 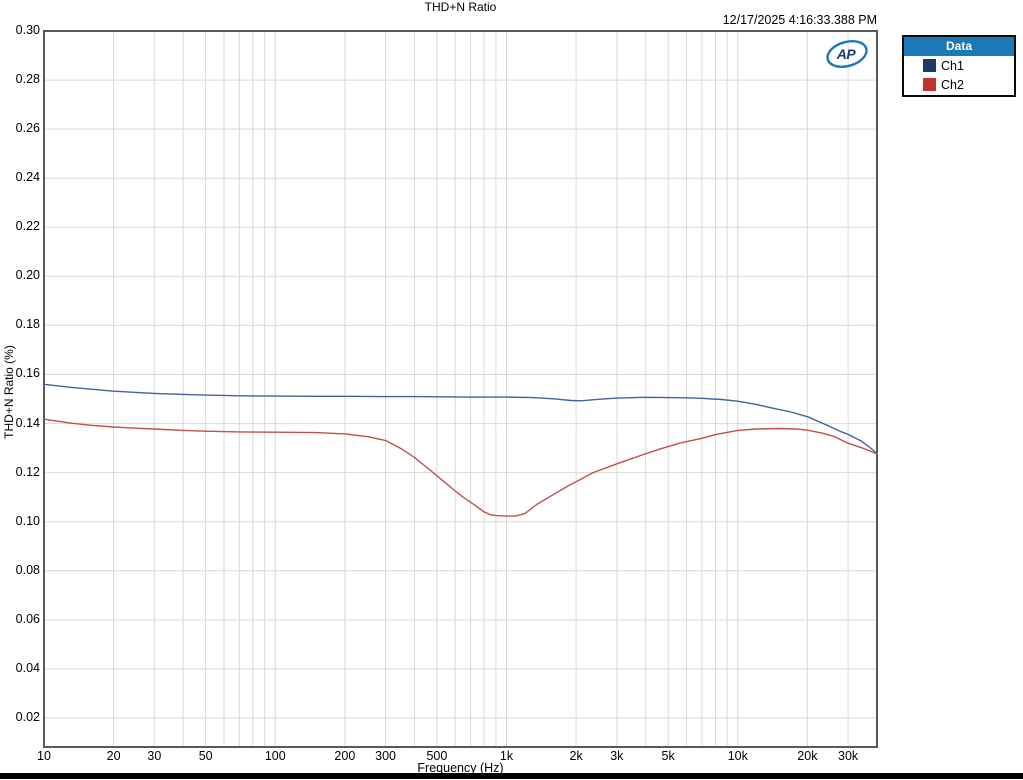 I want to click on legend-header: Data, so click(x=959, y=46).